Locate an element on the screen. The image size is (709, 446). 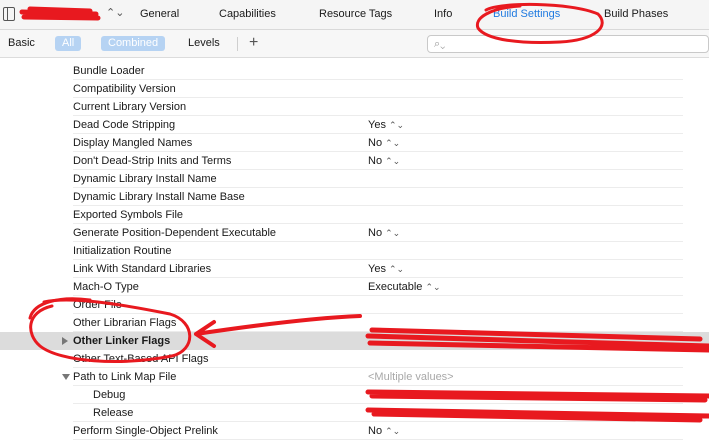
setting-row: Exported Symbols File is located at coordinates (354, 215).